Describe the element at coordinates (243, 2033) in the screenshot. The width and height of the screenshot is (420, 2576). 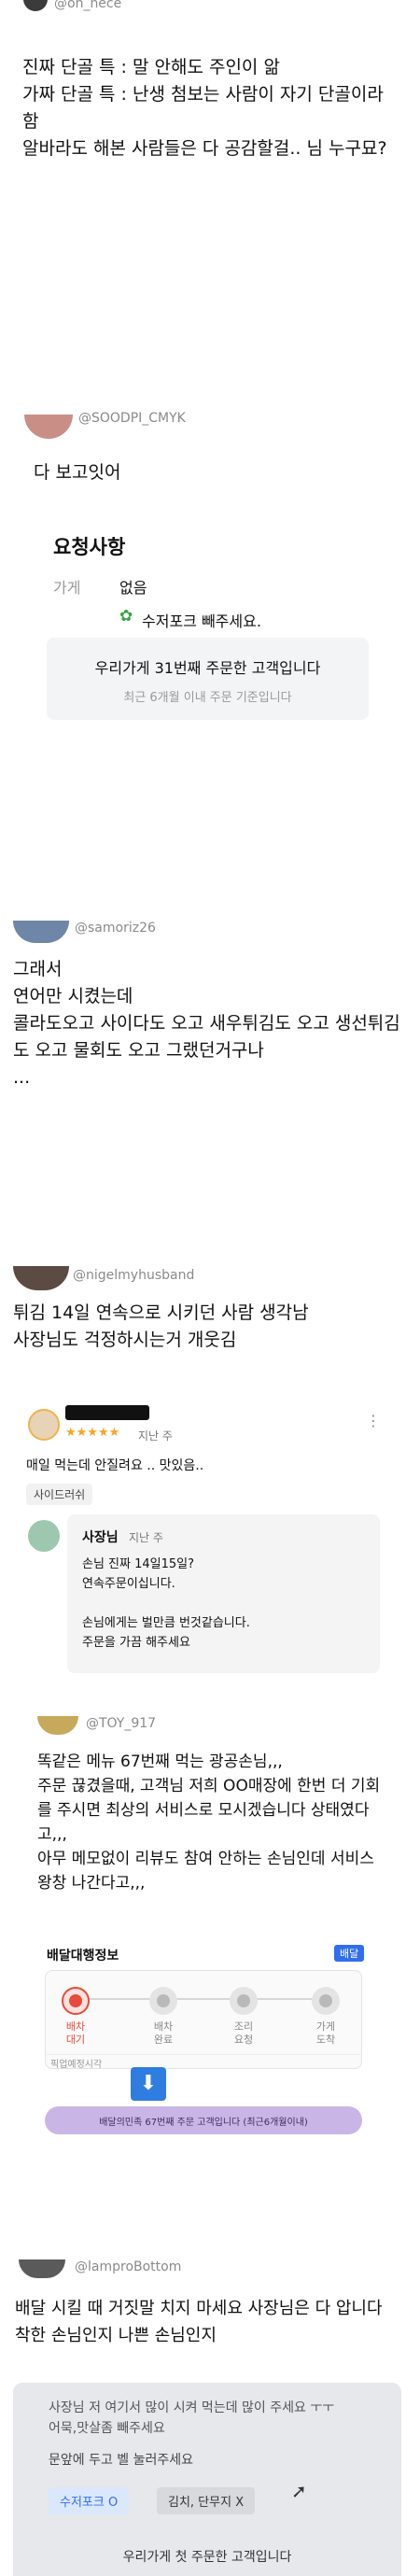
I see `step-label: 조리 요청` at that location.